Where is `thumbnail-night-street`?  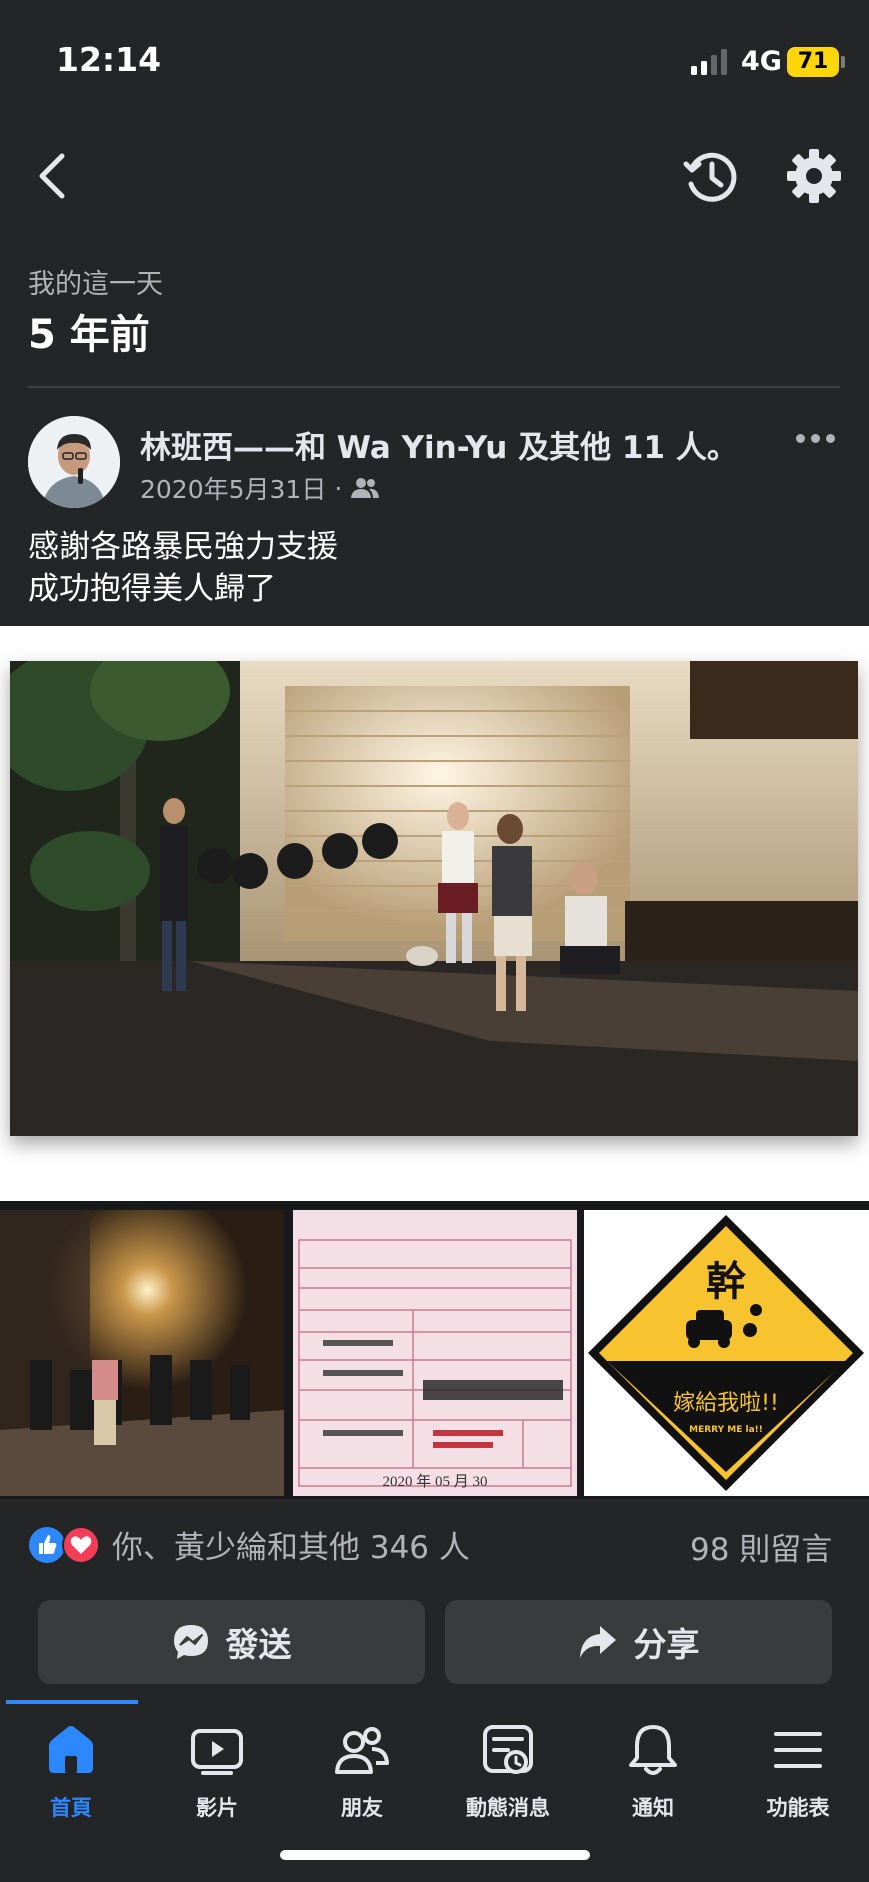 thumbnail-night-street is located at coordinates (142, 1353).